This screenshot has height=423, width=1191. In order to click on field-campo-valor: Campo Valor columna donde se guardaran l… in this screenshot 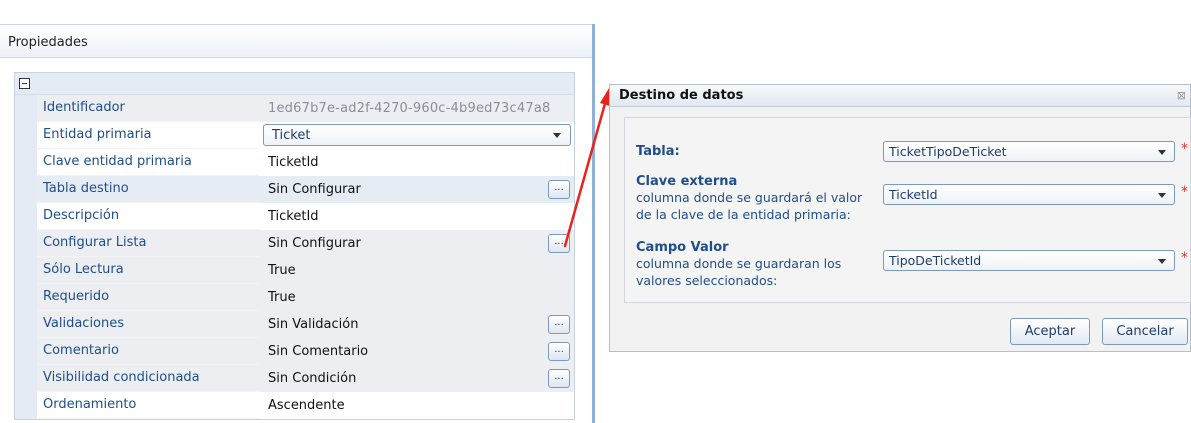, I will do `click(913, 264)`.